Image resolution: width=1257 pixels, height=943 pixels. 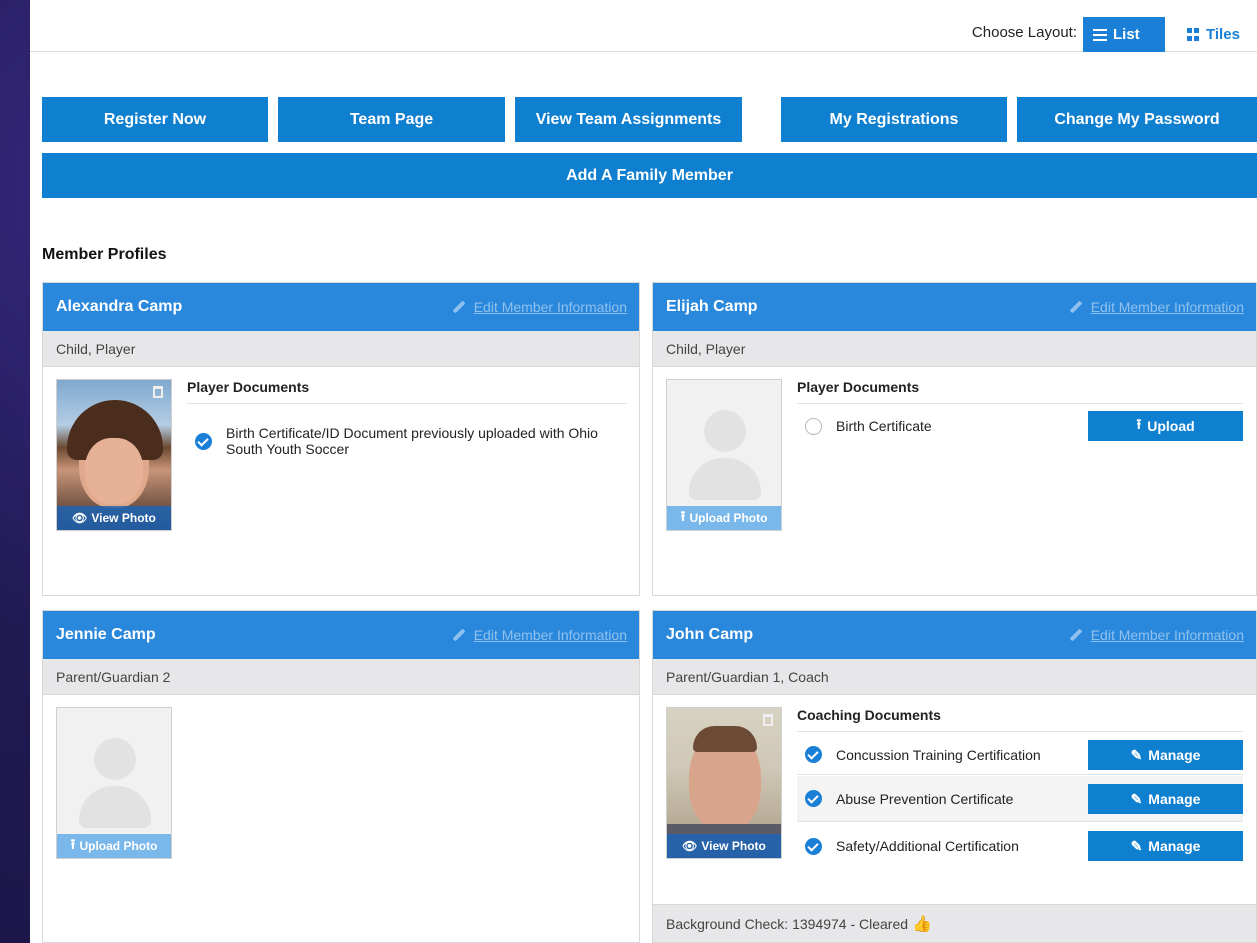 What do you see at coordinates (927, 846) in the screenshot?
I see `document-label: Safety/Additional Certification` at bounding box center [927, 846].